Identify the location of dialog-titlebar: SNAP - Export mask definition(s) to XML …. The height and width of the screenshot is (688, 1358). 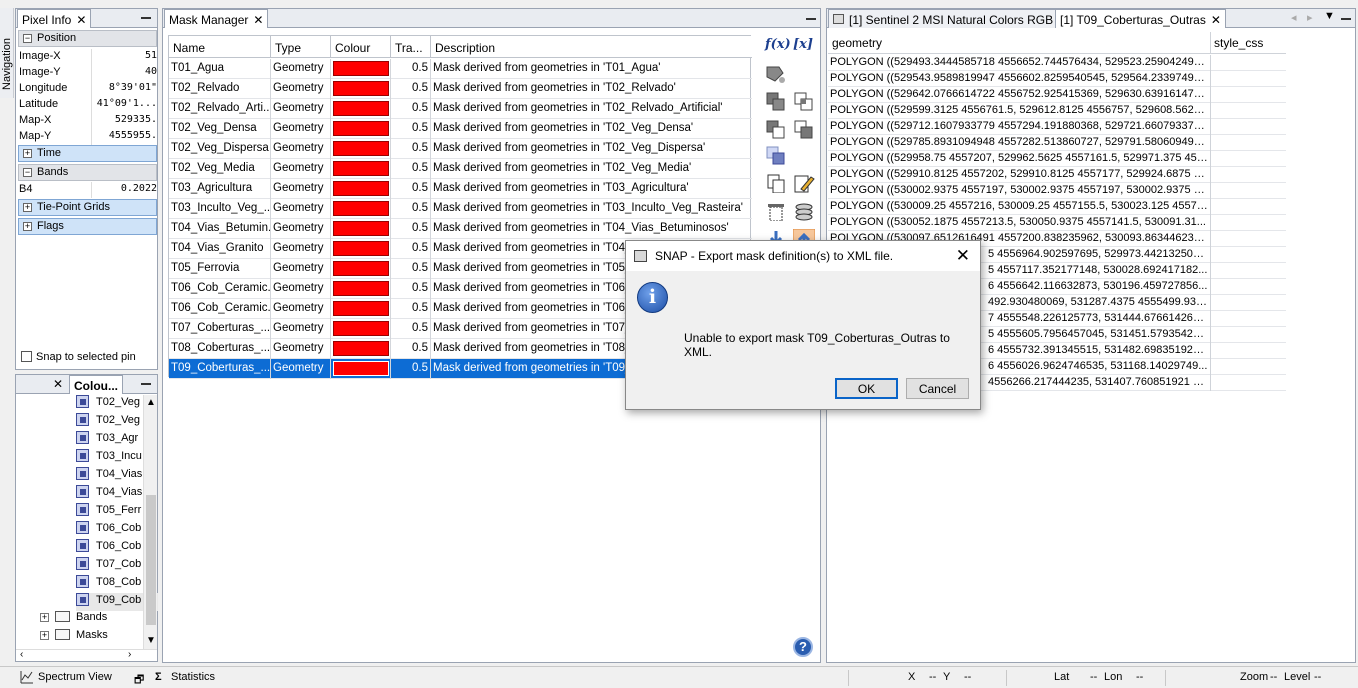
(803, 256).